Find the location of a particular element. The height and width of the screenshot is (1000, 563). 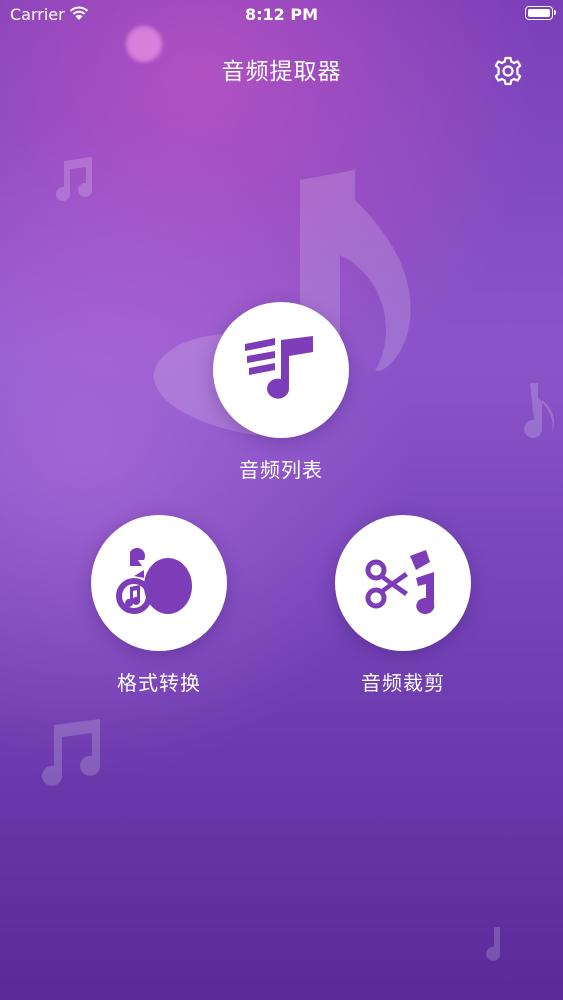

music-scissors-icon is located at coordinates (400, 582).